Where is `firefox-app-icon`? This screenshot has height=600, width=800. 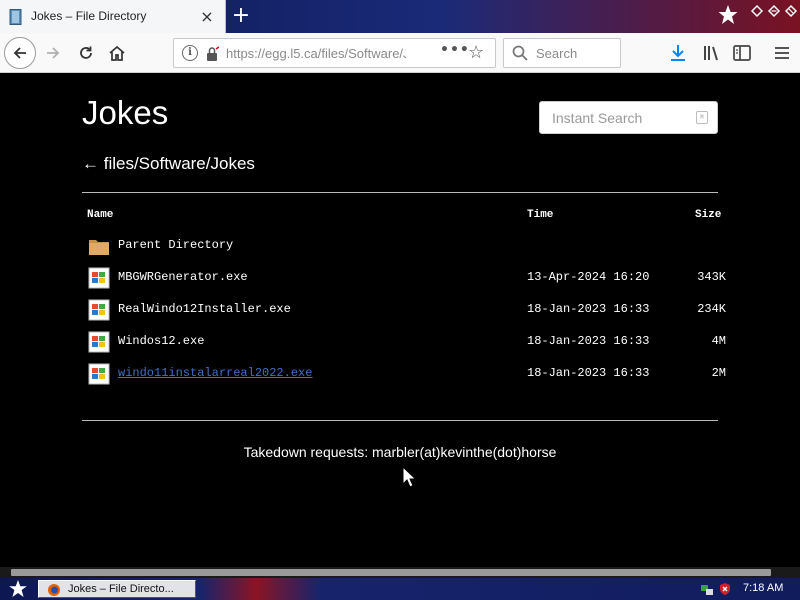
firefox-app-icon is located at coordinates (54, 590).